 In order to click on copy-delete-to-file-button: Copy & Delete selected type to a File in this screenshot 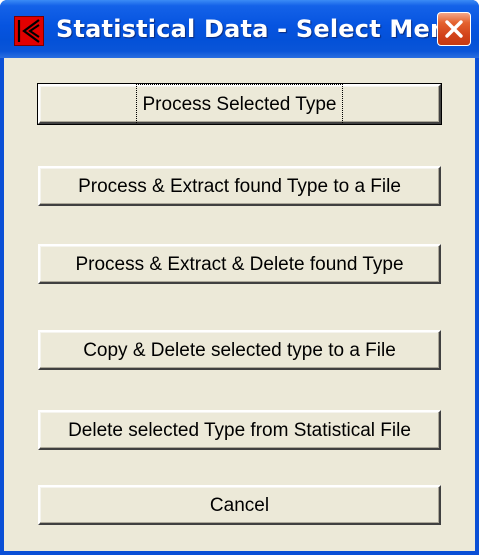, I will do `click(239, 350)`.